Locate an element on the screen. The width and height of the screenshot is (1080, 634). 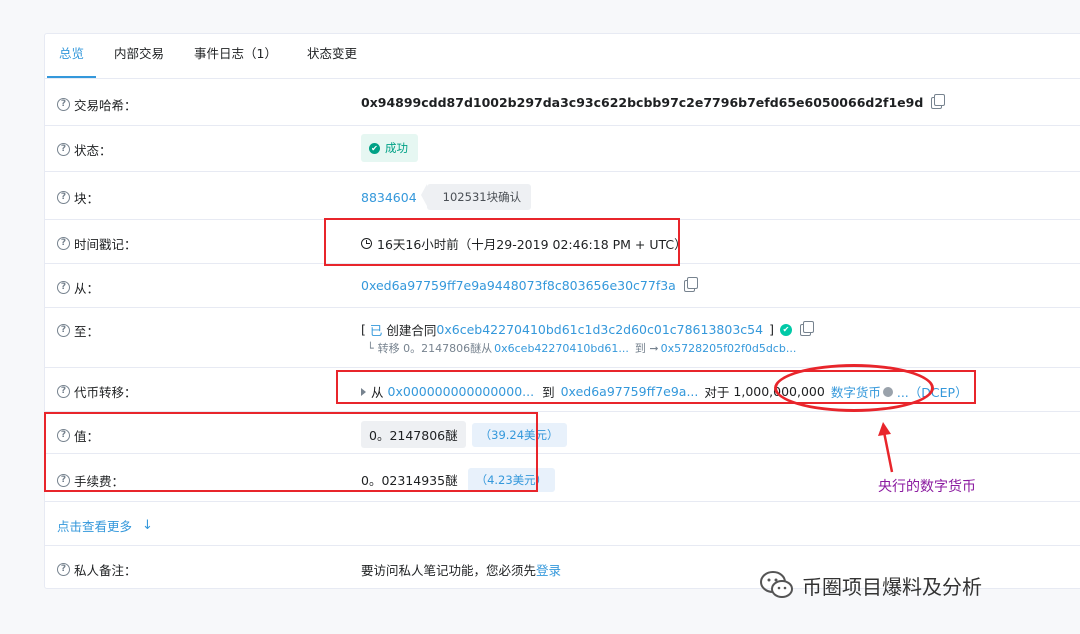
token-name-link: 数字货币 is located at coordinates (856, 391).